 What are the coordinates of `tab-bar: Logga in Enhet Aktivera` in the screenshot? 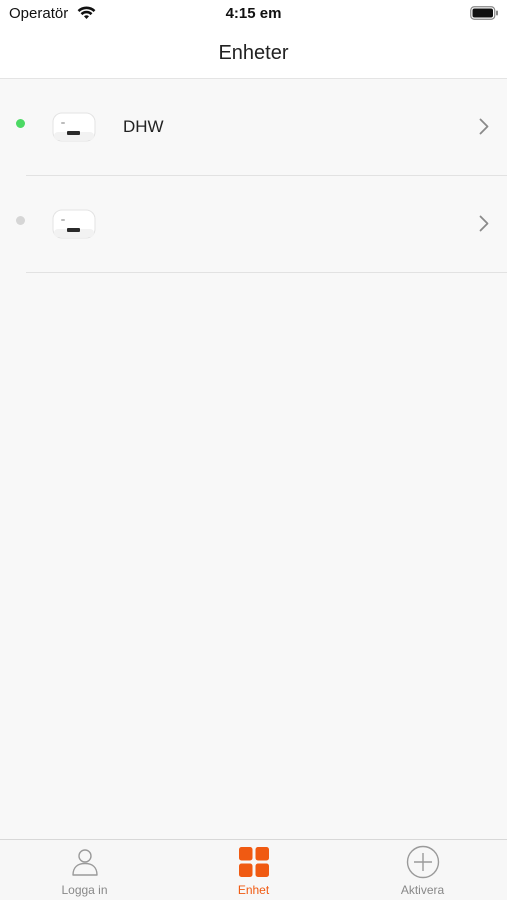 It's located at (253, 869).